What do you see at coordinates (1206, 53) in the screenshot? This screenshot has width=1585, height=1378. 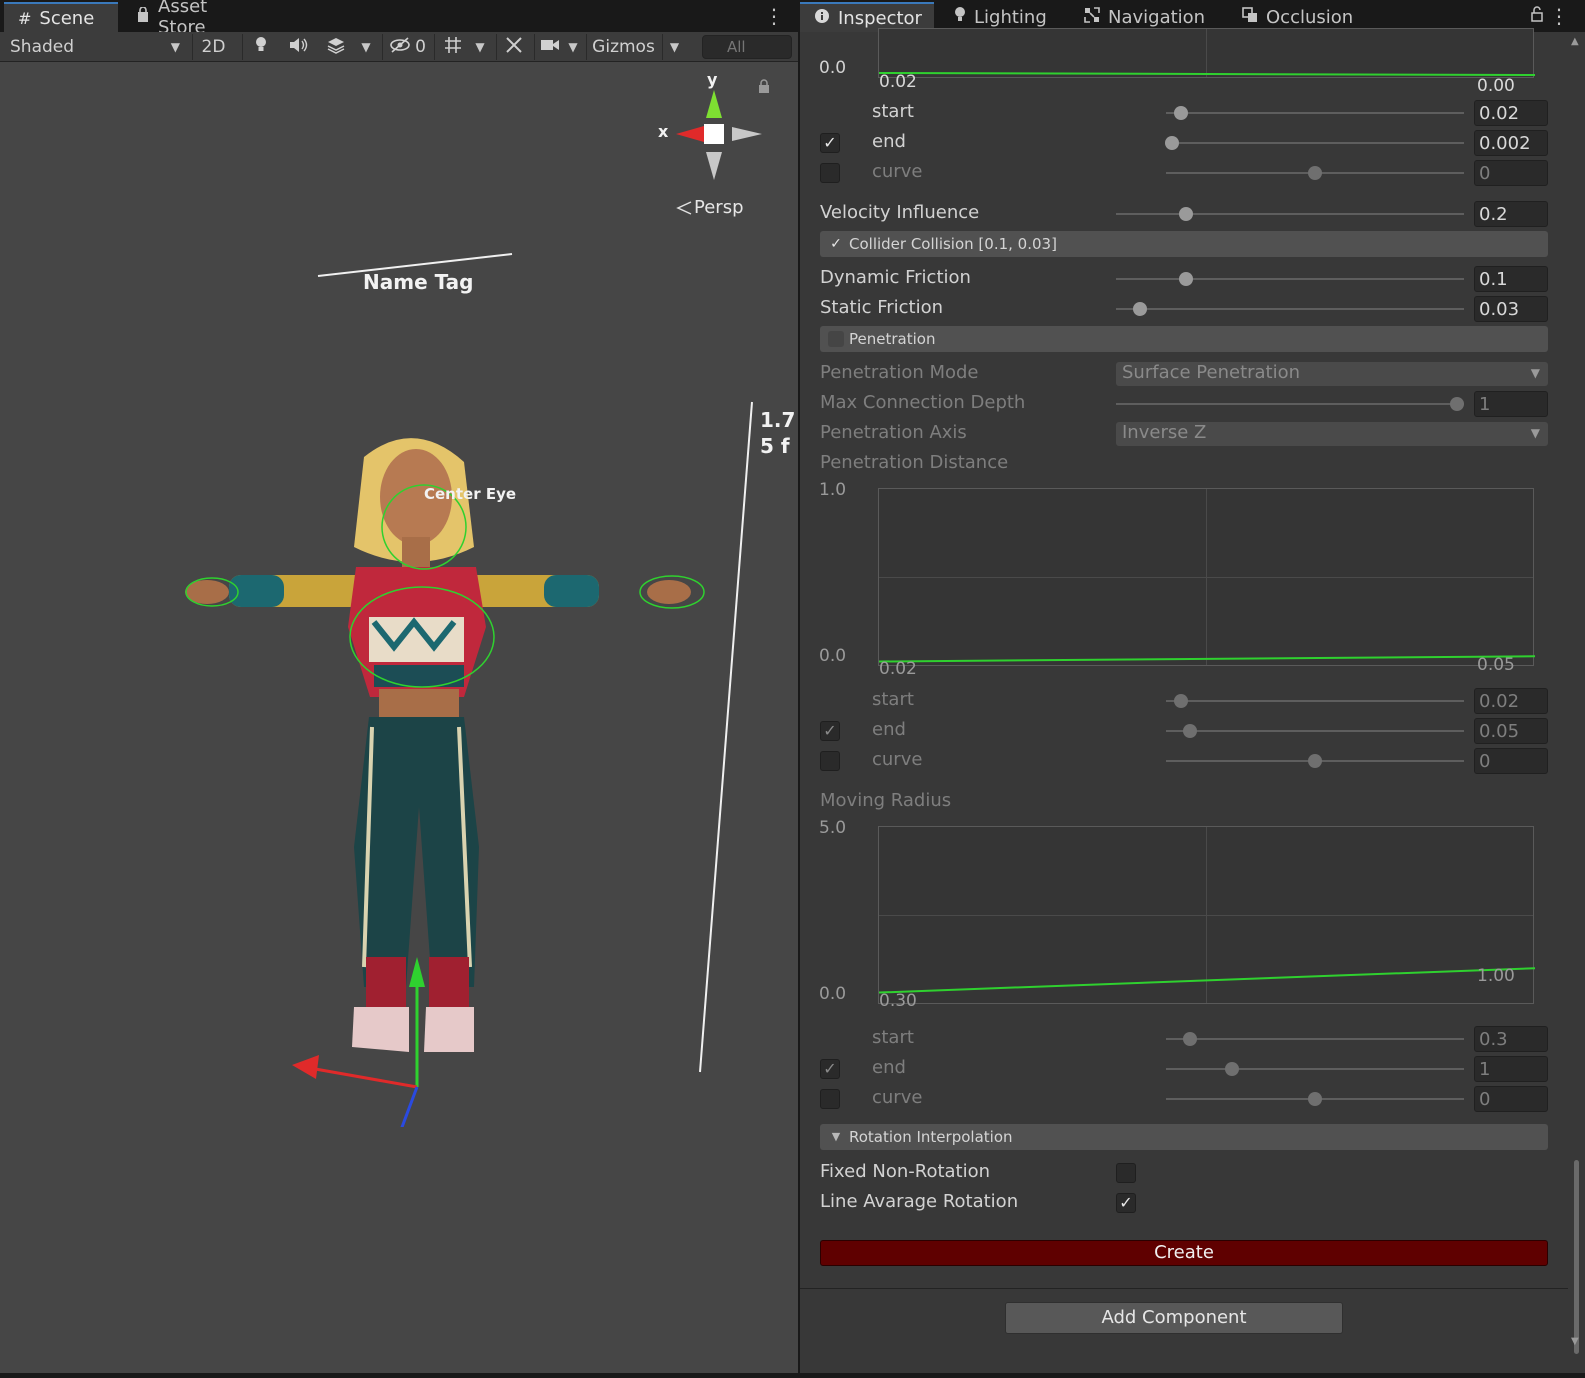 I see `top-curve-graph` at bounding box center [1206, 53].